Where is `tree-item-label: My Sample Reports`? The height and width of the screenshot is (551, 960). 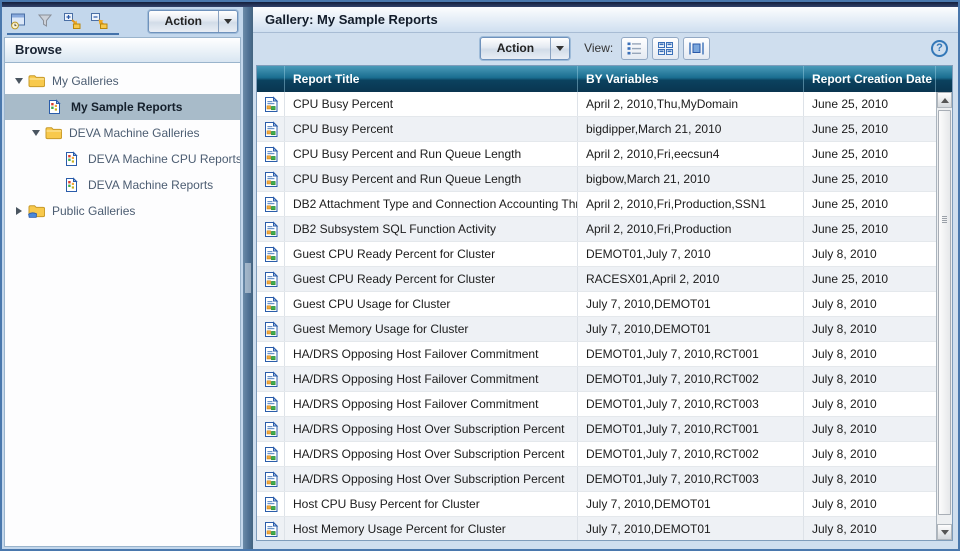 tree-item-label: My Sample Reports is located at coordinates (127, 107).